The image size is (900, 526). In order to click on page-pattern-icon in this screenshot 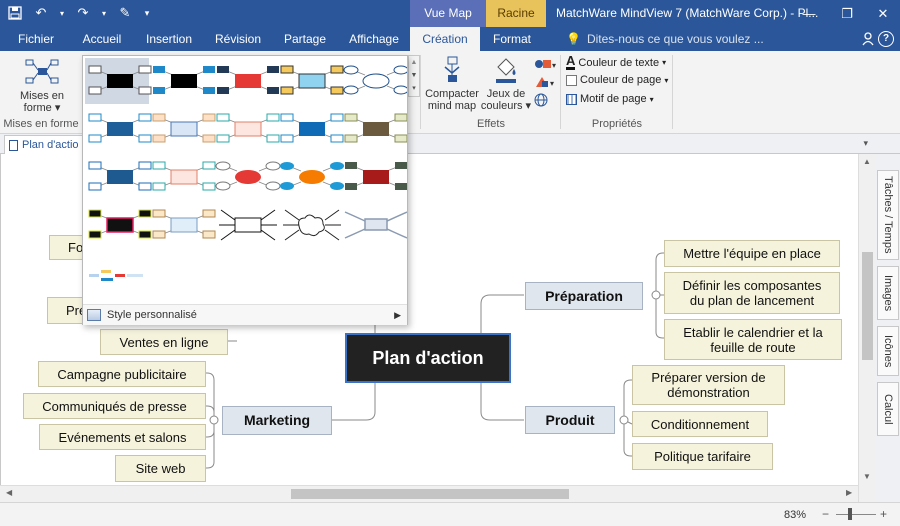, I will do `click(571, 99)`.